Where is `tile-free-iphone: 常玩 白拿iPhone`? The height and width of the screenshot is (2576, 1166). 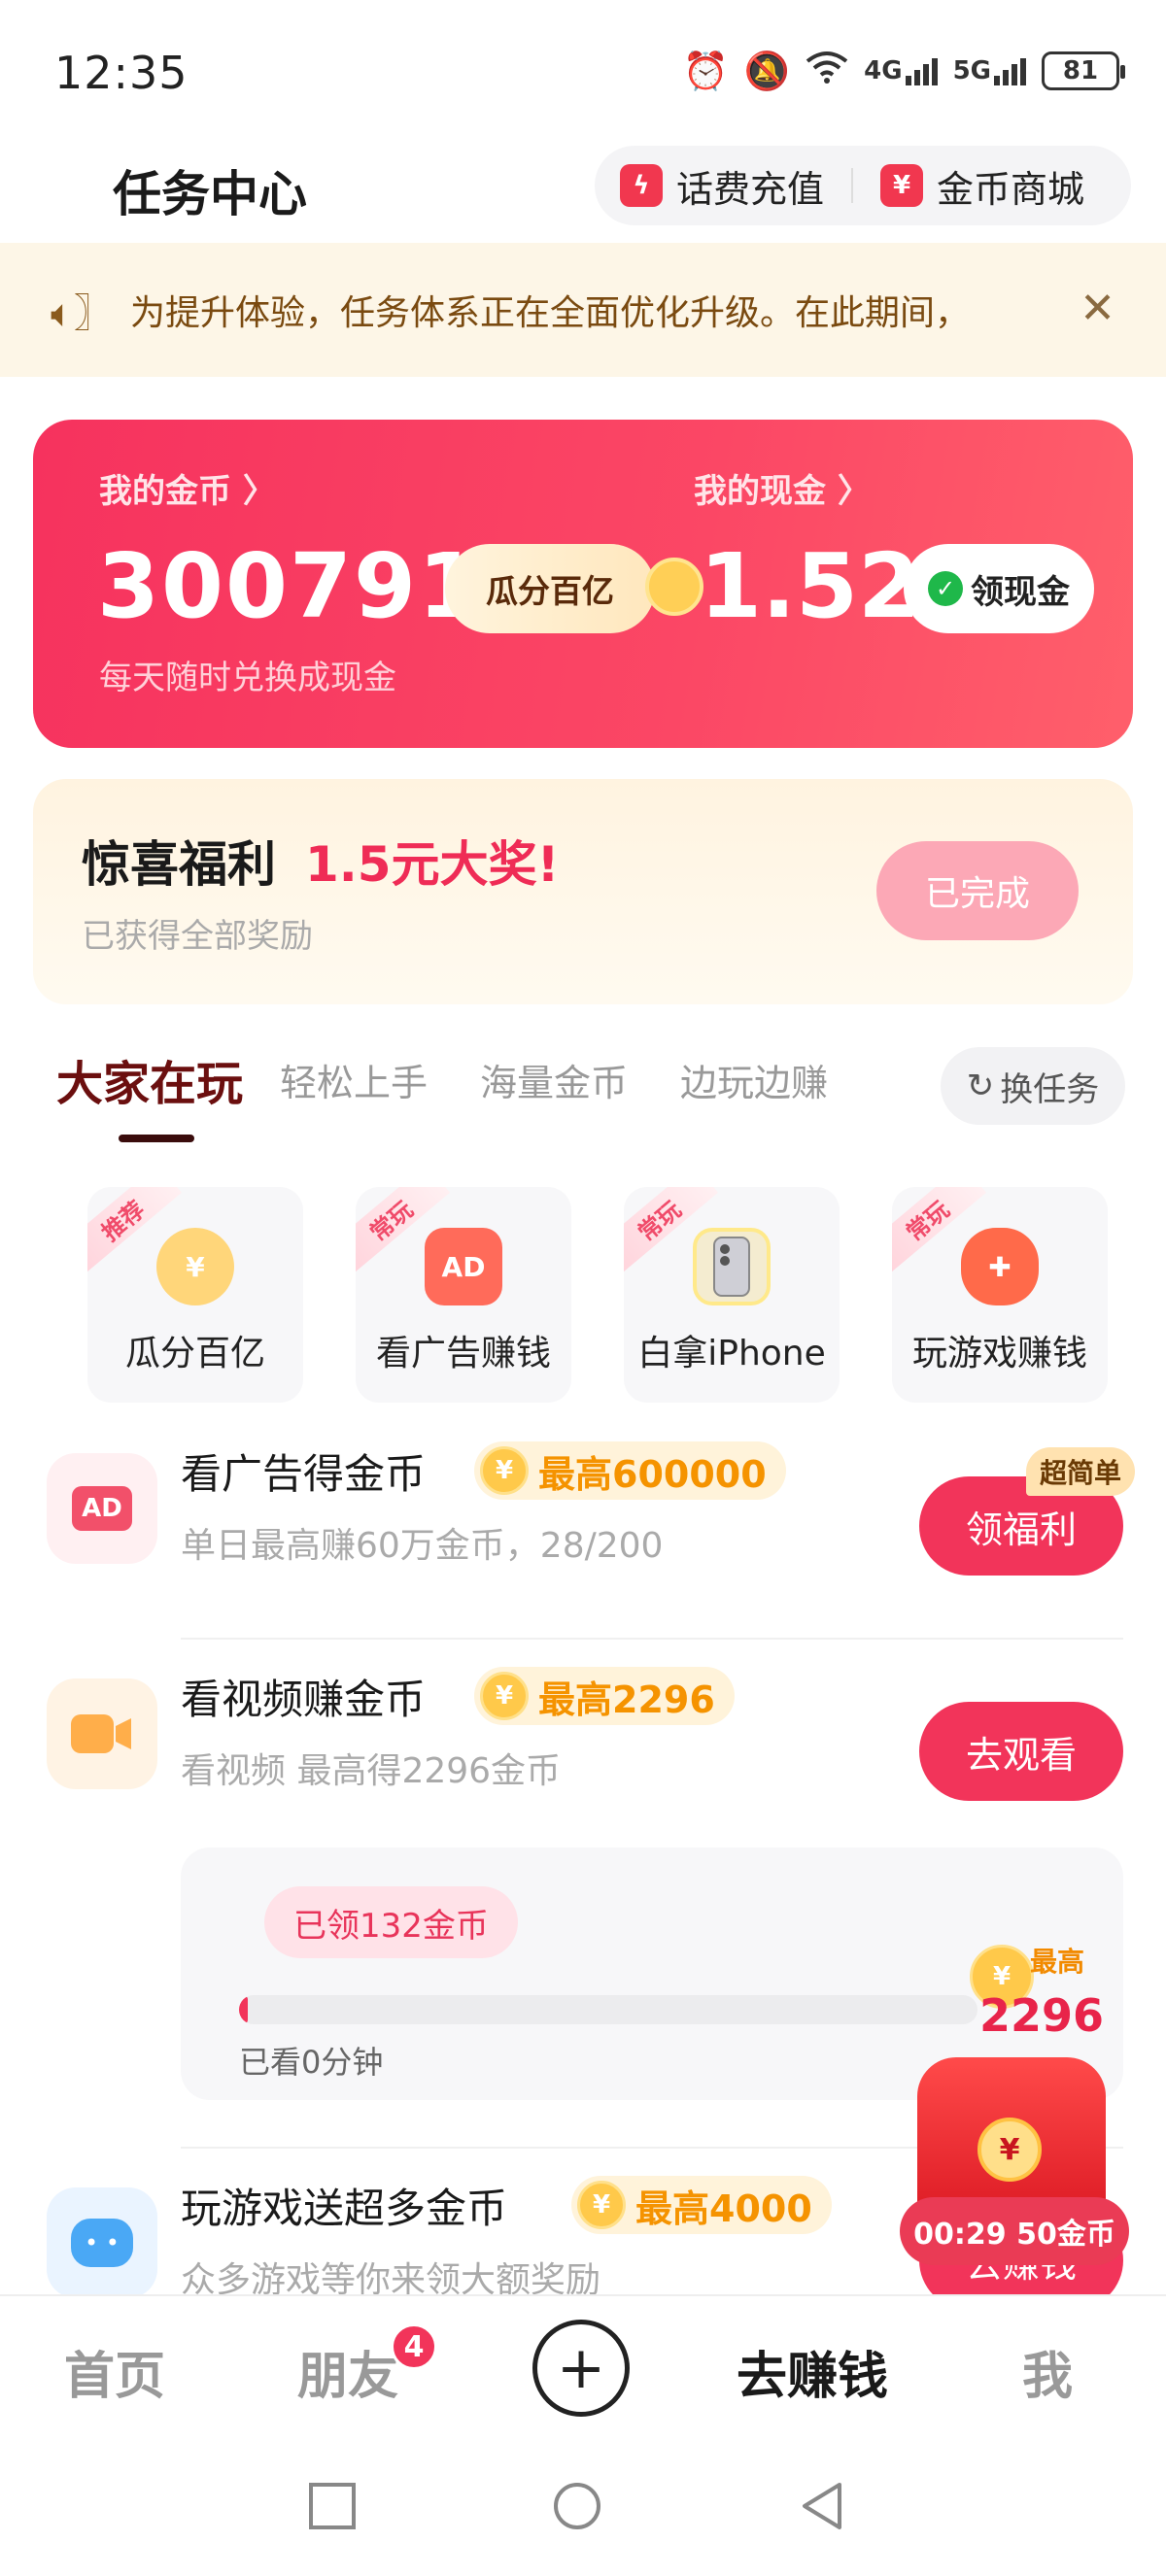 tile-free-iphone: 常玩 白拿iPhone is located at coordinates (732, 1295).